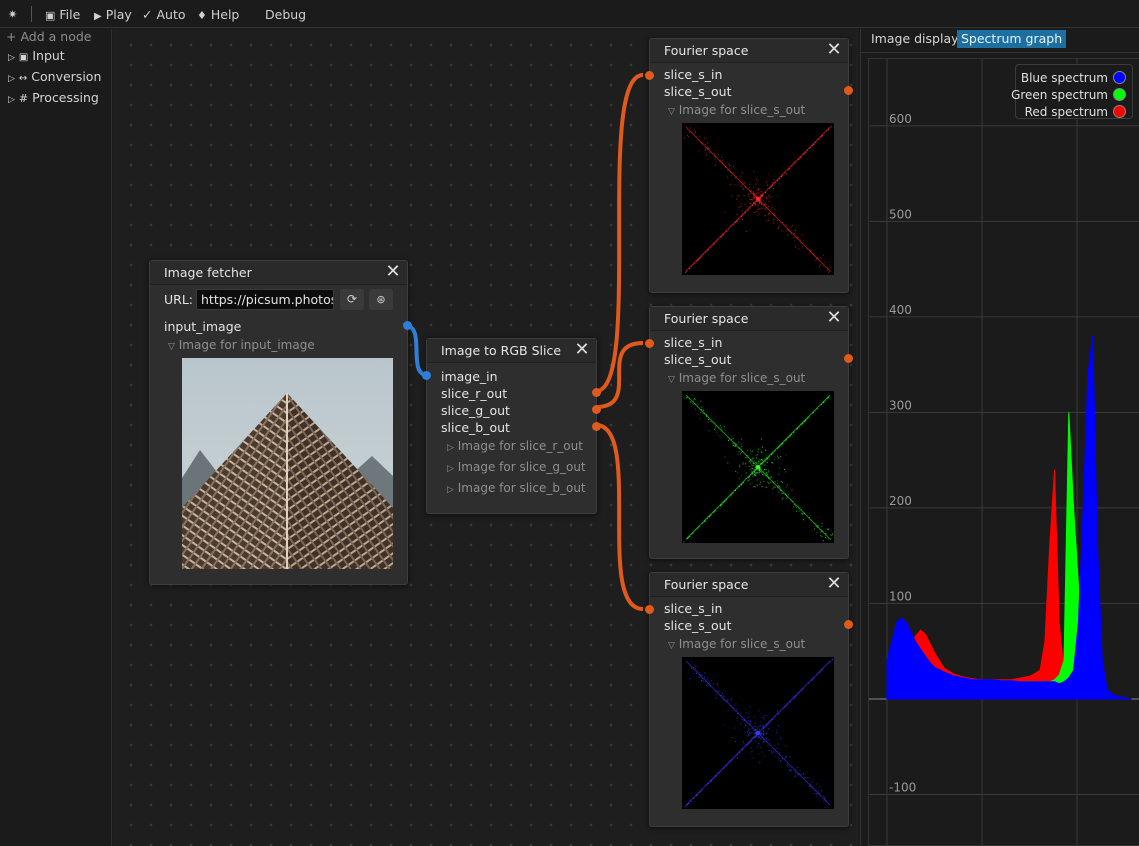  Describe the element at coordinates (113, 15) in the screenshot. I see `menu-play: ▶ Play` at that location.